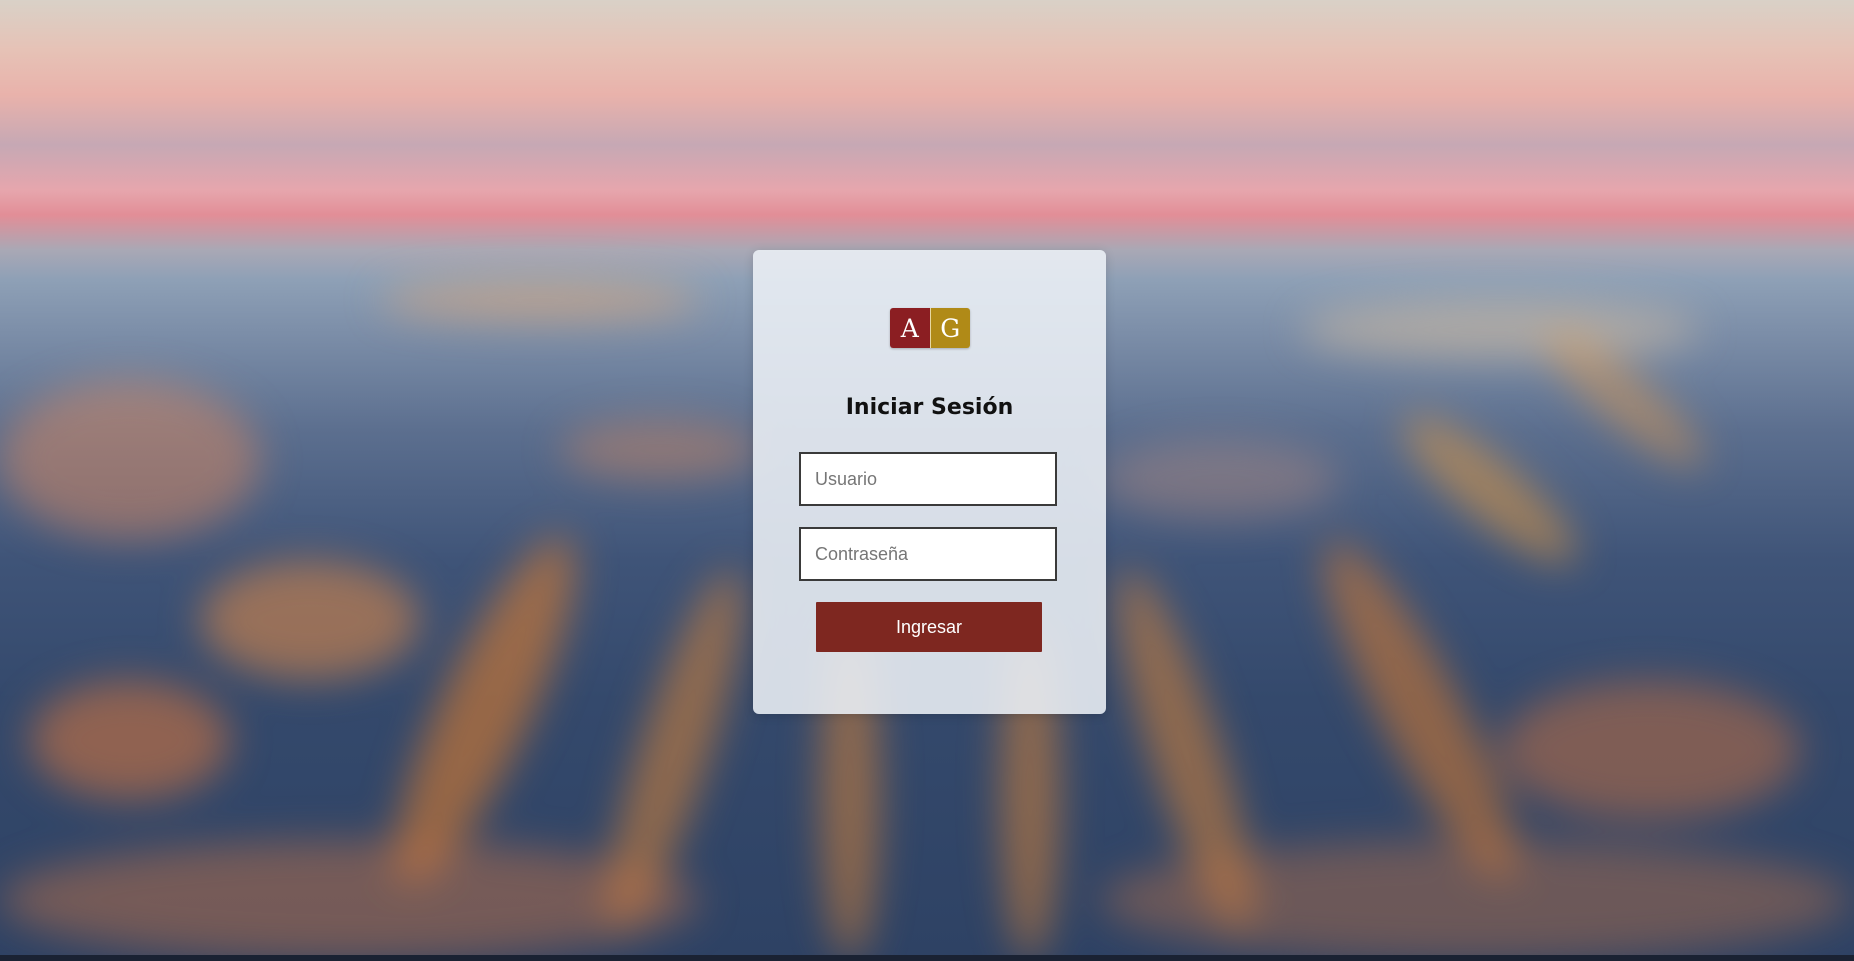 The image size is (1854, 961). I want to click on login-title: Iniciar Sesión, so click(929, 407).